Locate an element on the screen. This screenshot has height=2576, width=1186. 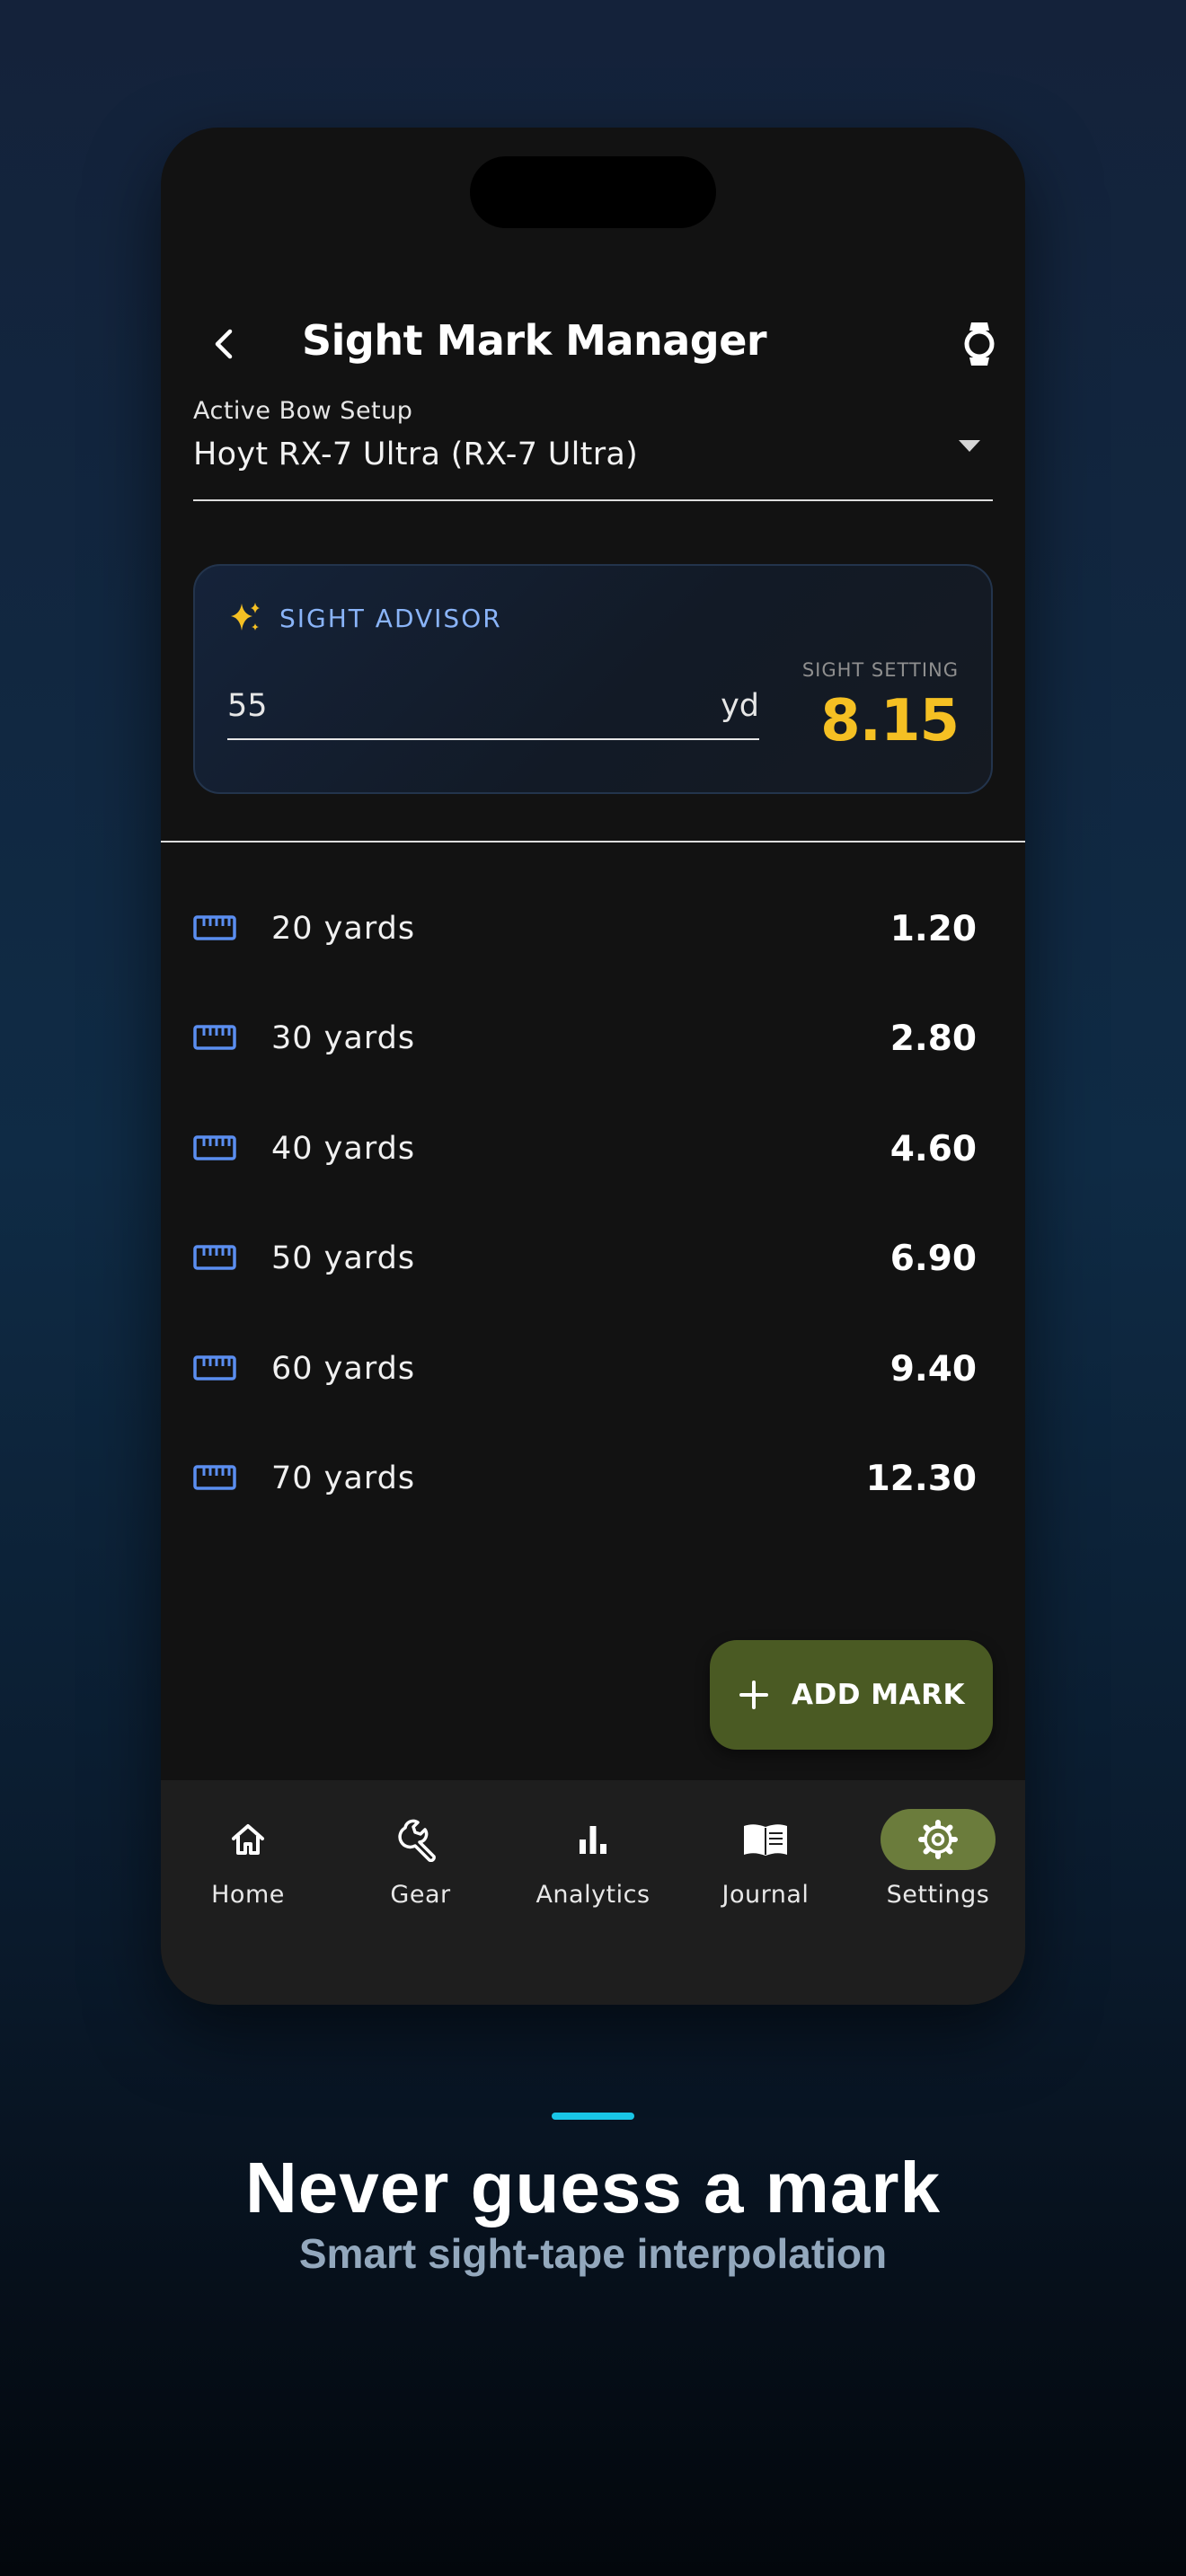
mark-value: 9.40 is located at coordinates (933, 1368).